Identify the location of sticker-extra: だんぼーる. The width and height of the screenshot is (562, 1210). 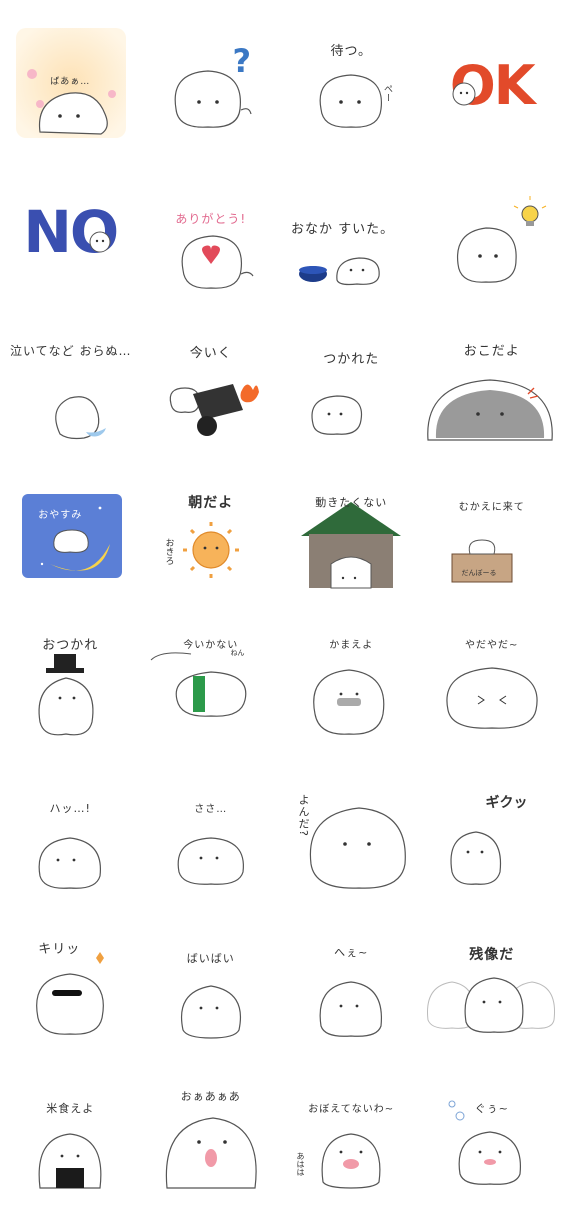
(479, 573).